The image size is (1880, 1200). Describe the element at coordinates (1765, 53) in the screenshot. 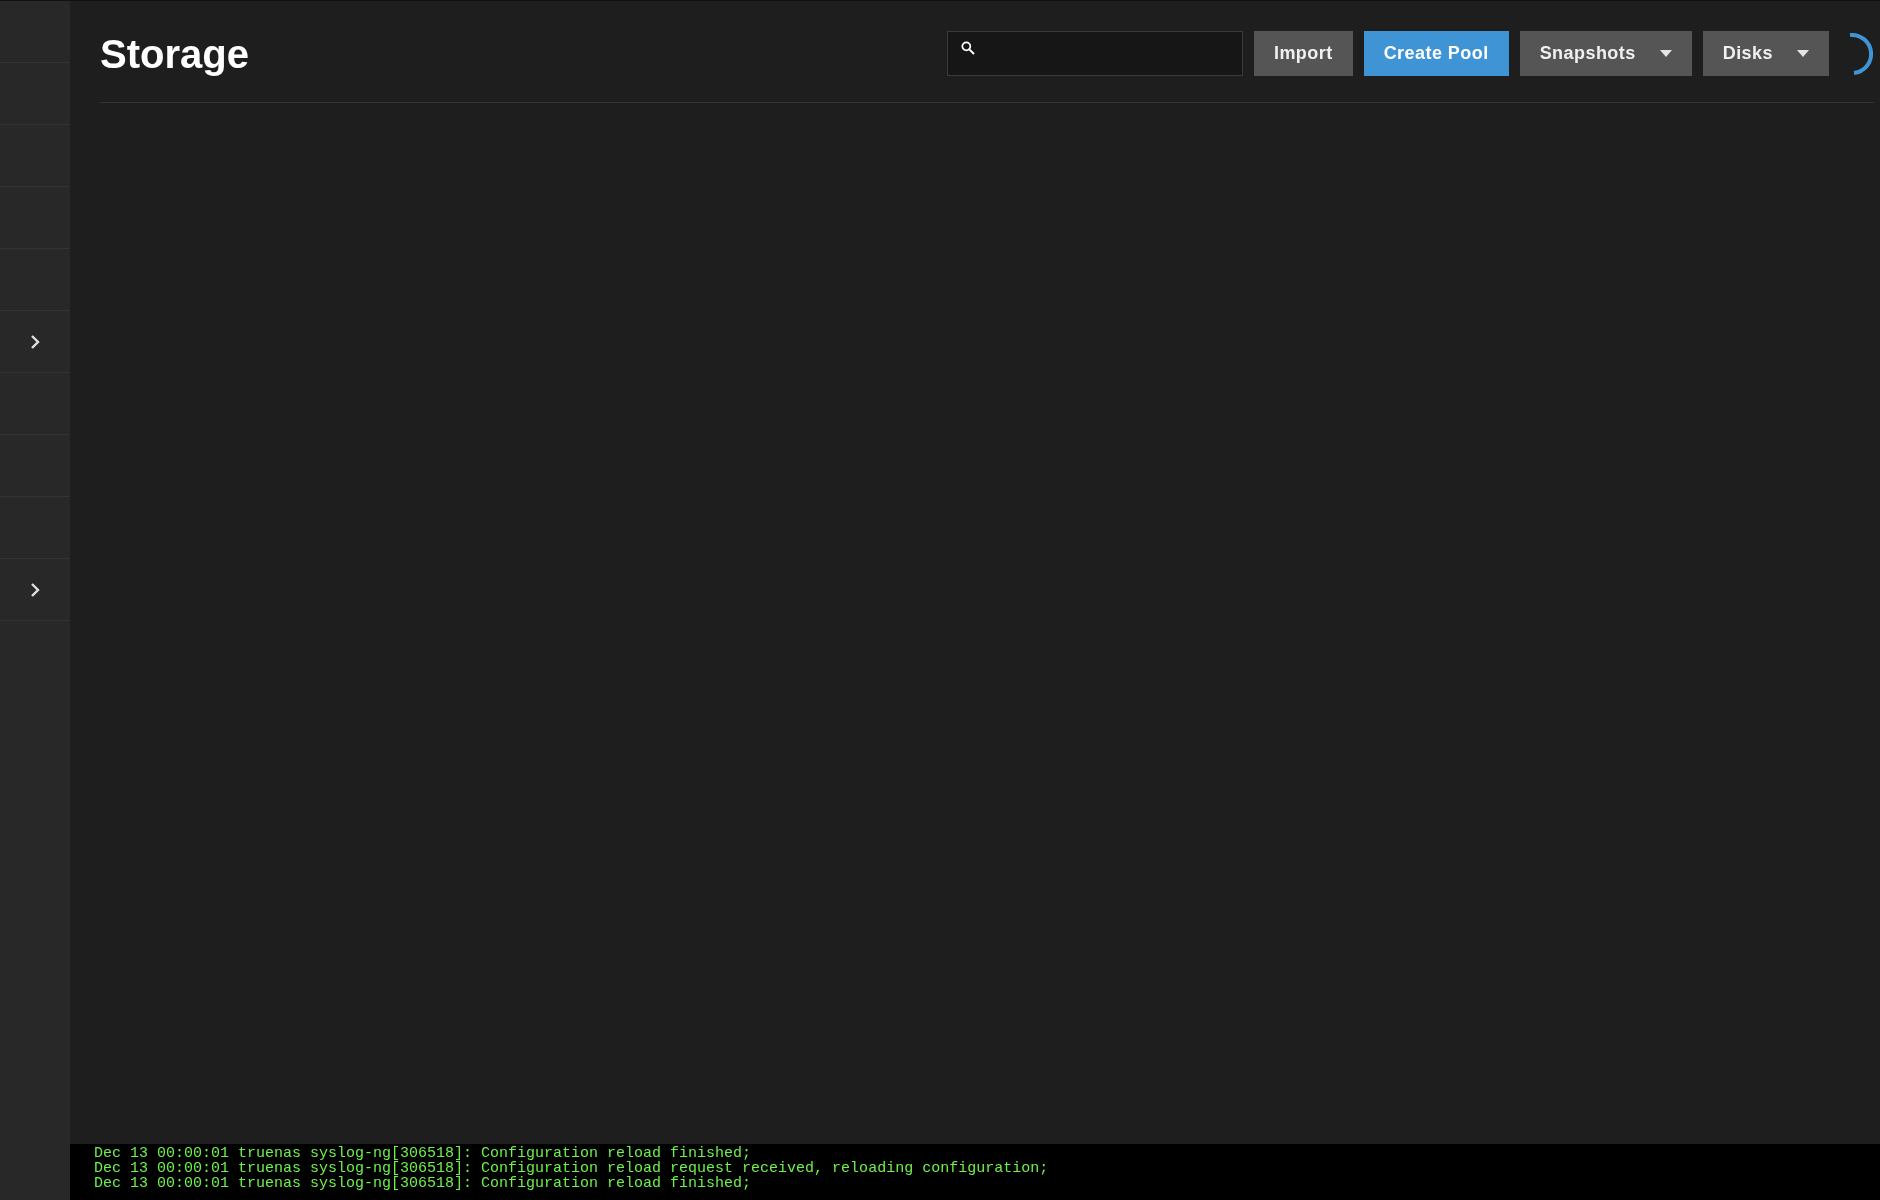

I see `dropdown-button: Disks` at that location.